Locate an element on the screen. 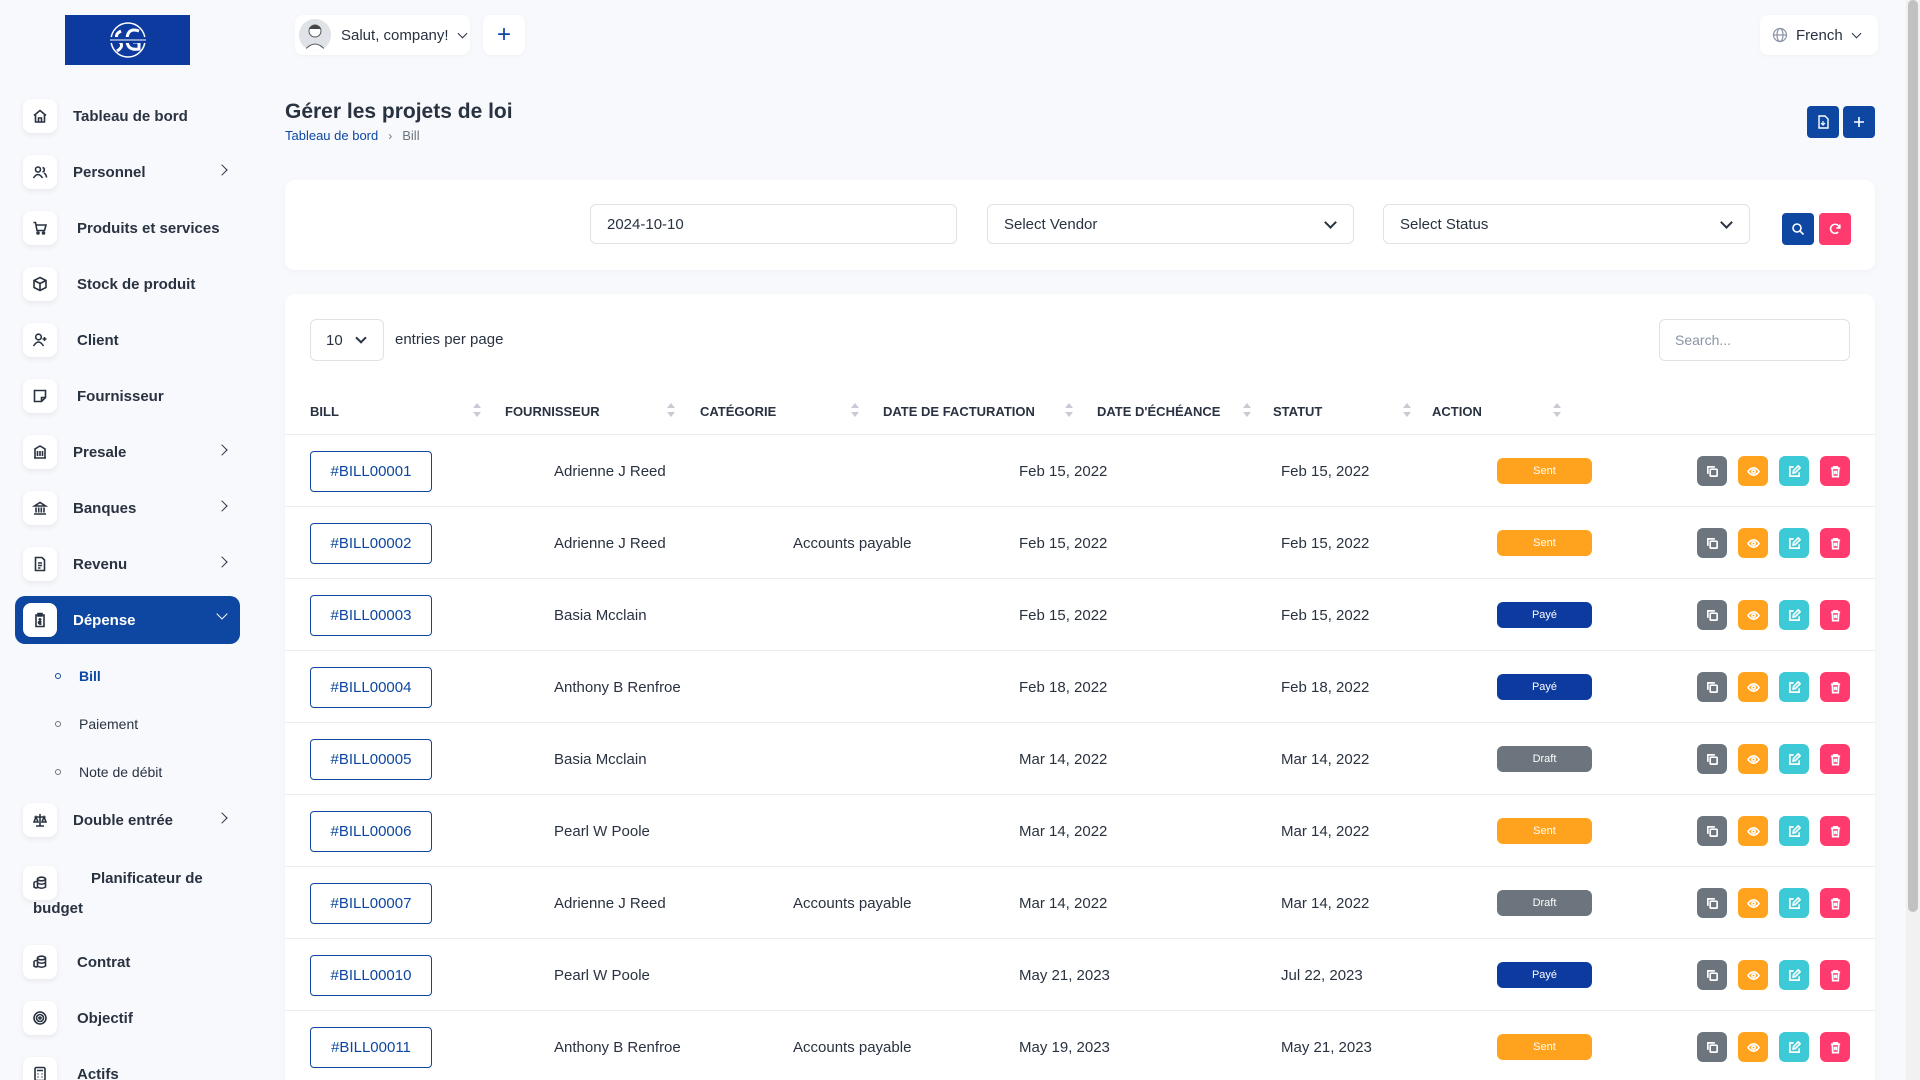 The height and width of the screenshot is (1080, 1920). column-header-bill: BILL is located at coordinates (324, 411).